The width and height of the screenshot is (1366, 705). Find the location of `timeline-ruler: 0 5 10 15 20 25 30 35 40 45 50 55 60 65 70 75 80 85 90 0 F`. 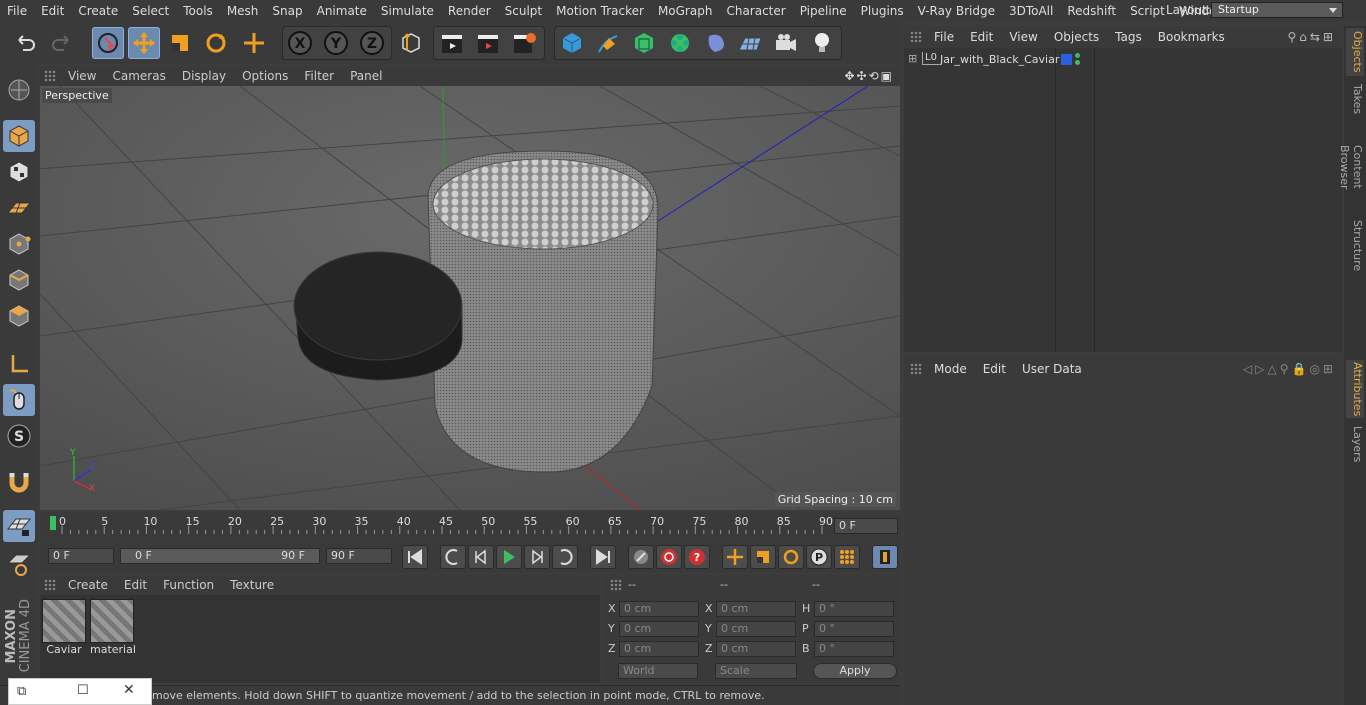

timeline-ruler: 0 5 10 15 20 25 30 35 40 45 50 55 60 65 70 75 80 85 90 0 F is located at coordinates (470, 525).